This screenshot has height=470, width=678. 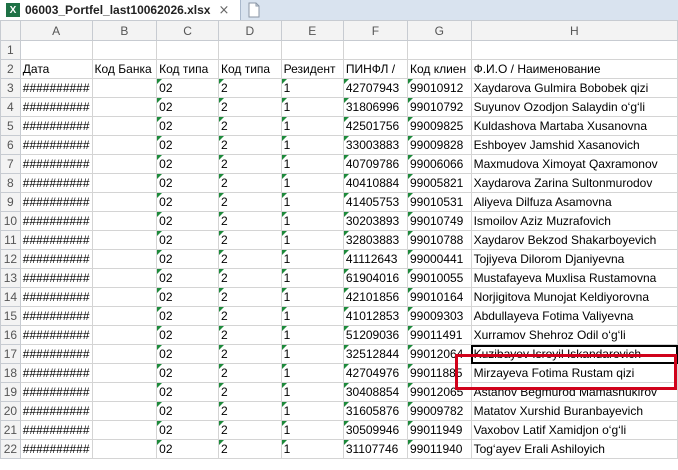 What do you see at coordinates (187, 69) in the screenshot?
I see `header-cell-type-code-1: Код типа` at bounding box center [187, 69].